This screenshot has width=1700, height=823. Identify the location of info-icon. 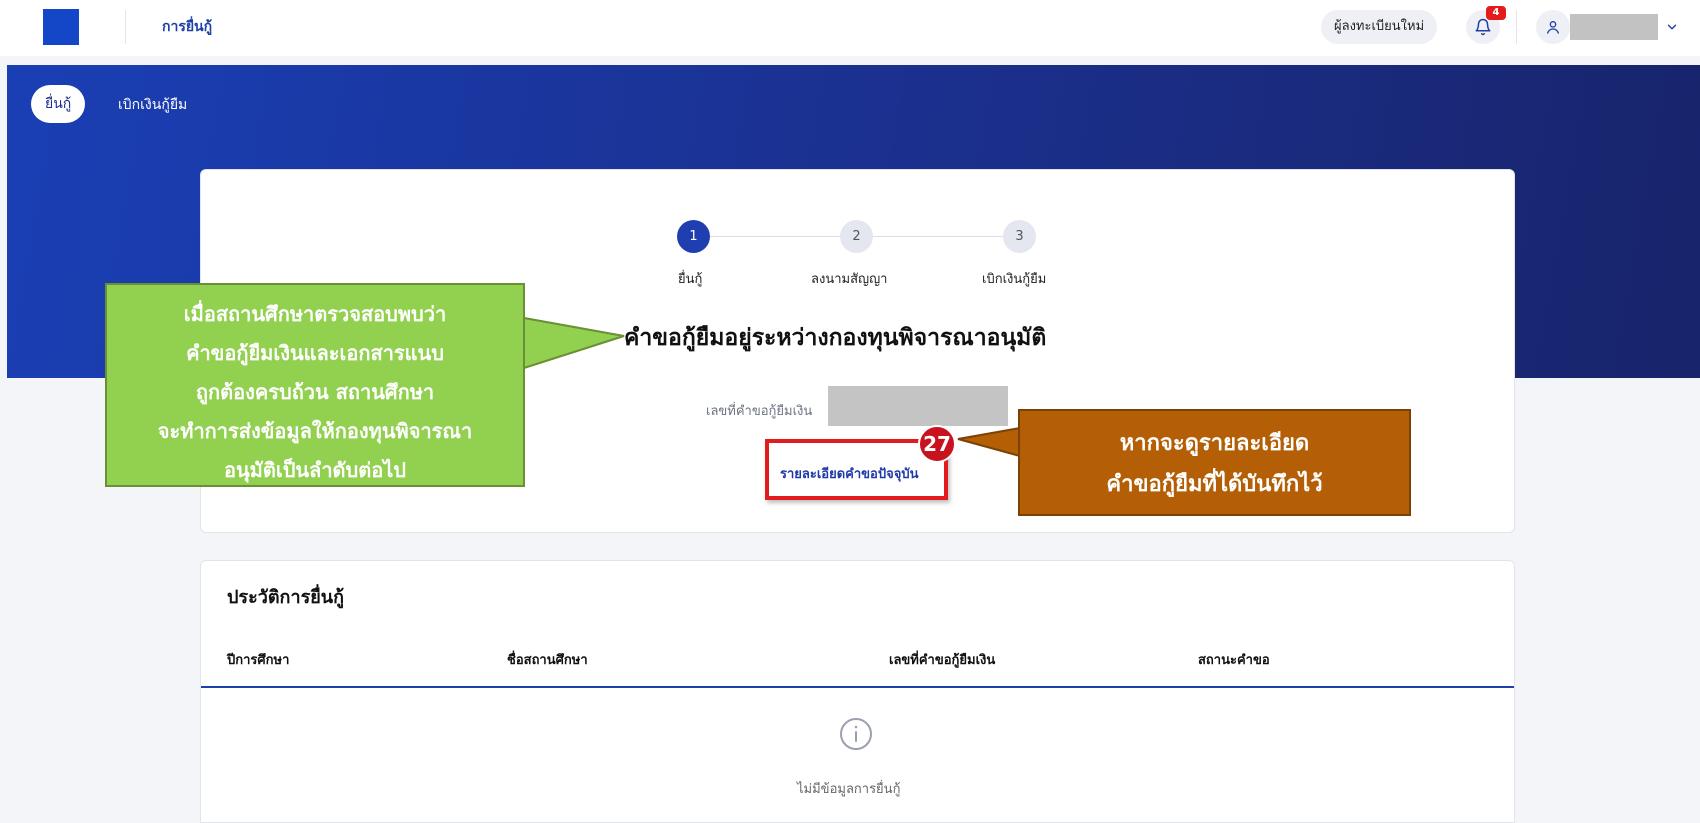
(856, 734).